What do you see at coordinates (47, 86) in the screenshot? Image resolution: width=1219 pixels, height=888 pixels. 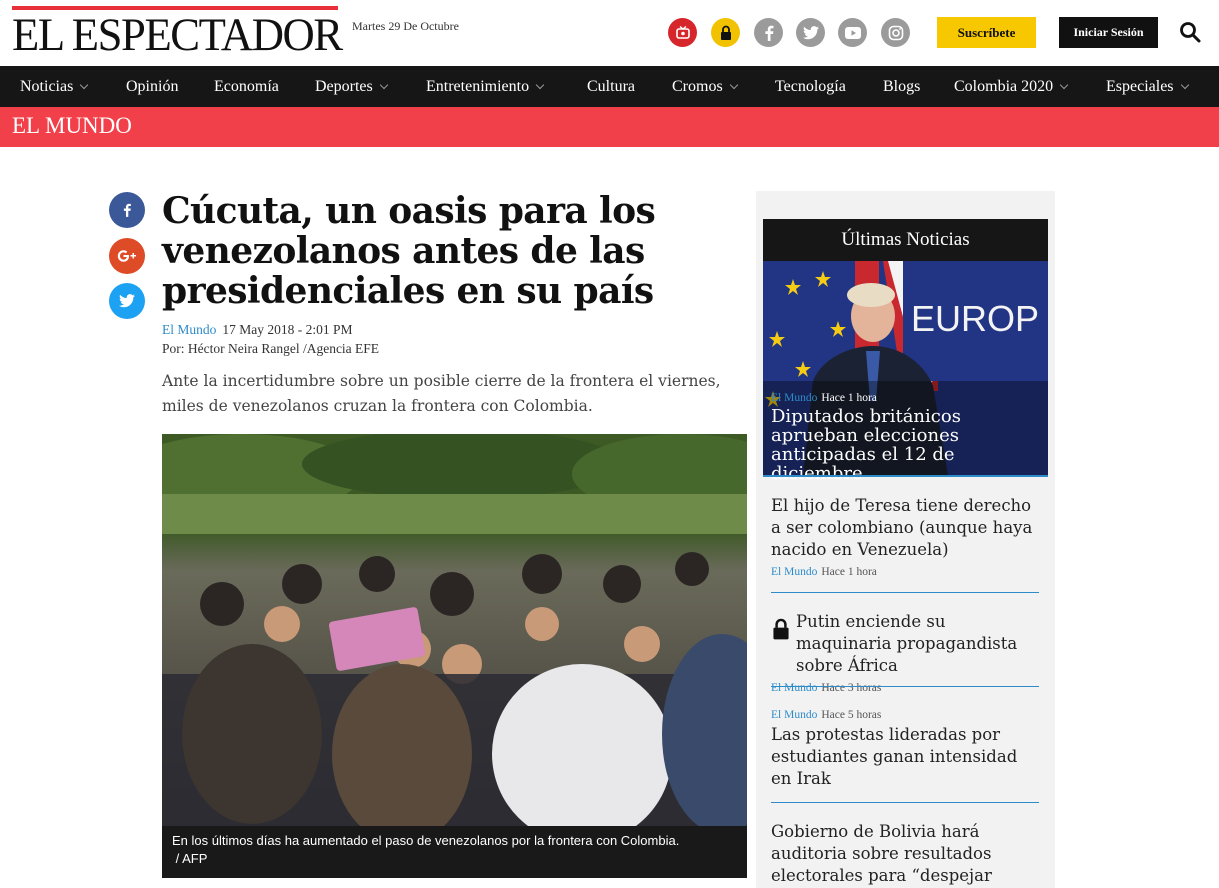 I see `nav-label: Noticias` at bounding box center [47, 86].